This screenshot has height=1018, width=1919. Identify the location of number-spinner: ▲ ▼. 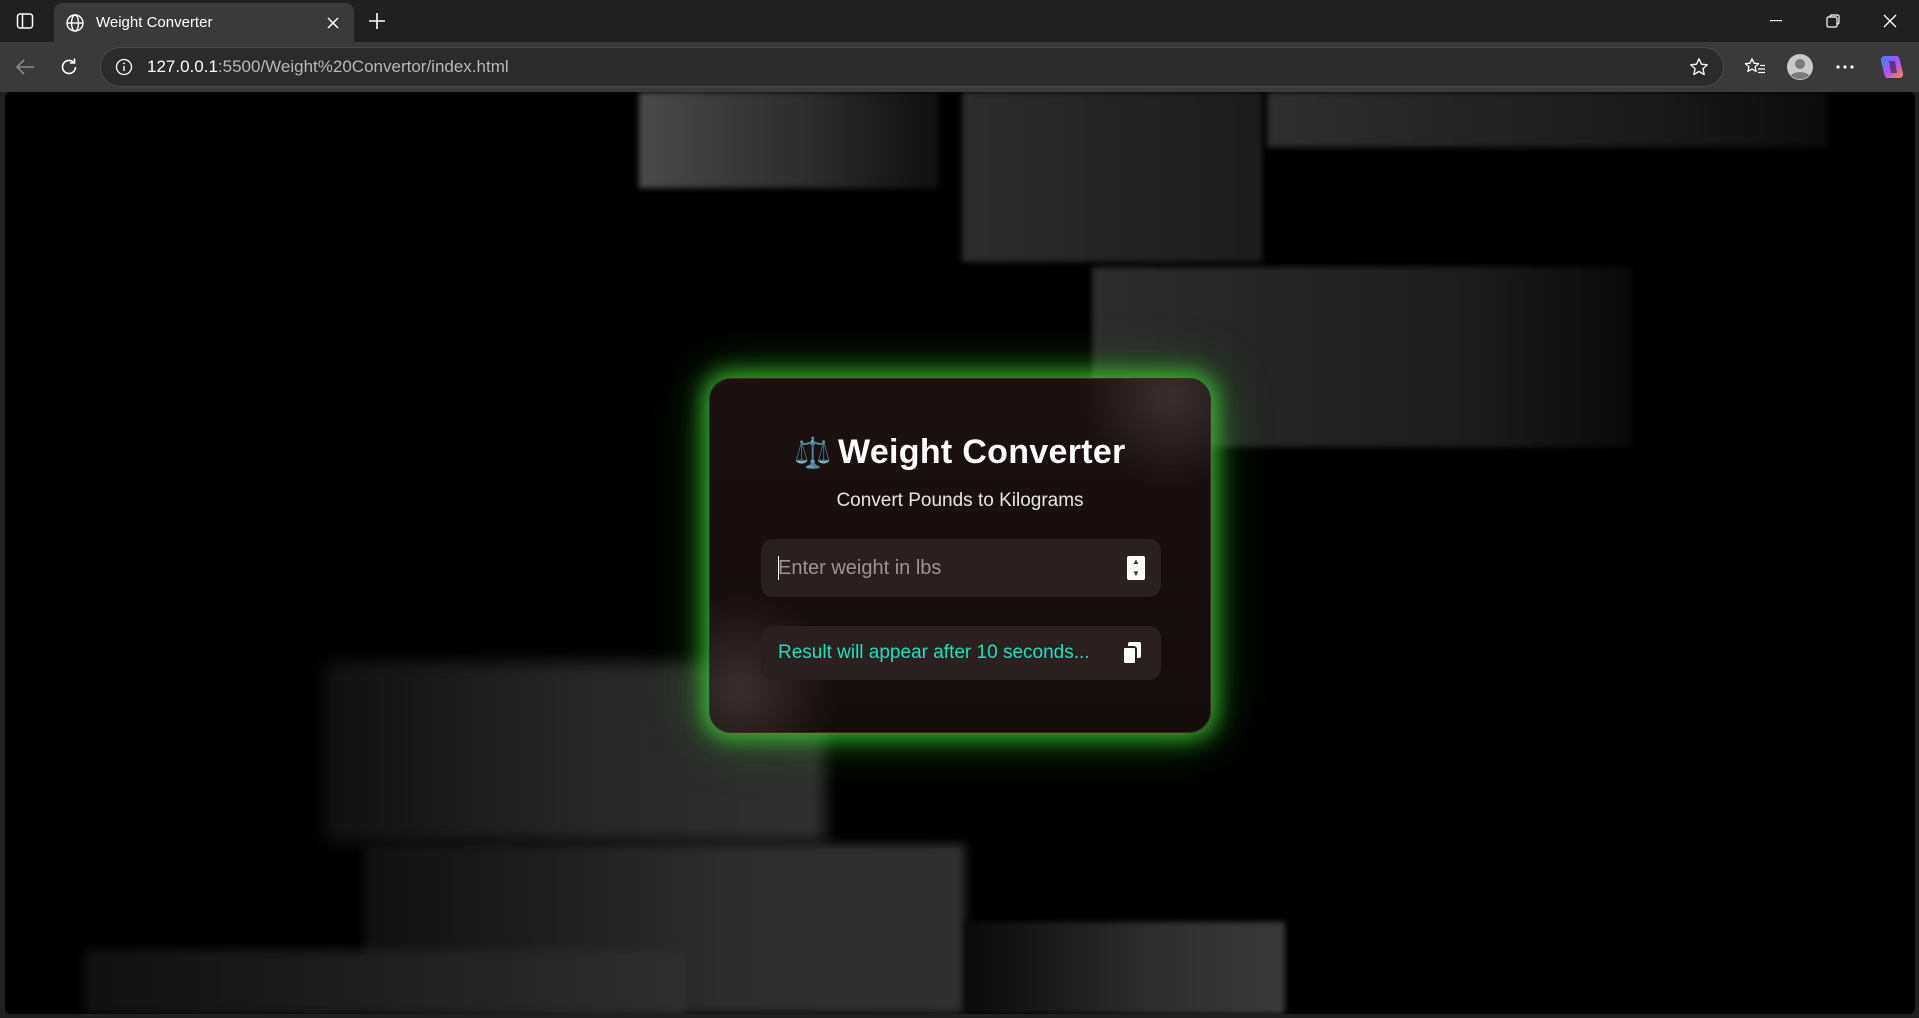
(1136, 568).